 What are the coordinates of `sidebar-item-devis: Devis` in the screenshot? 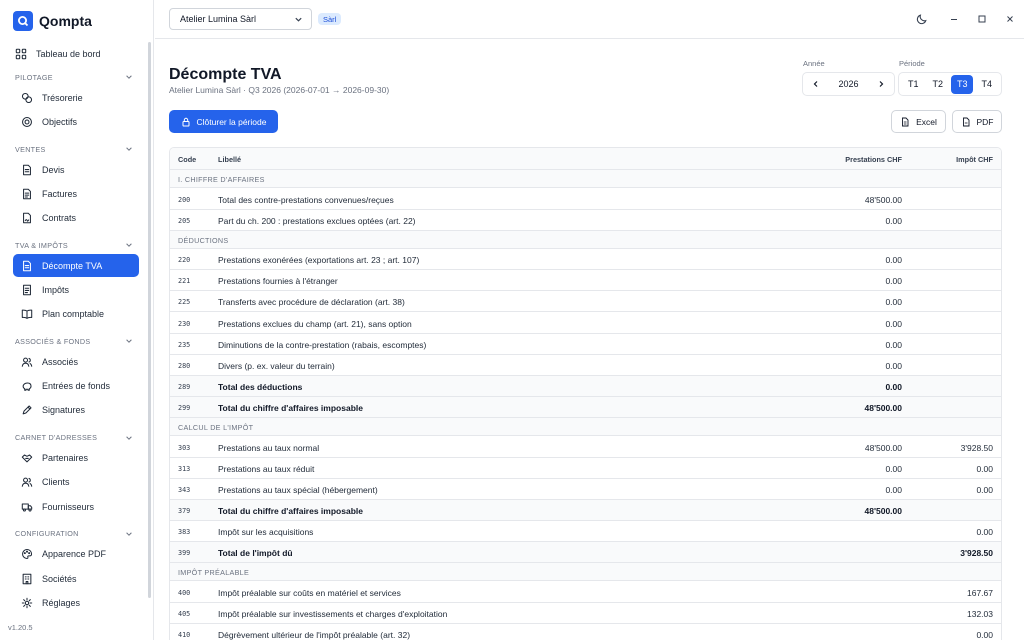 It's located at (76, 169).